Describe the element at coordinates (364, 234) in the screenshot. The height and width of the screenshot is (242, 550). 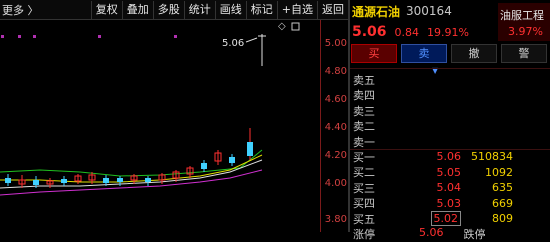
I see `limit-up-label: 涨停` at that location.